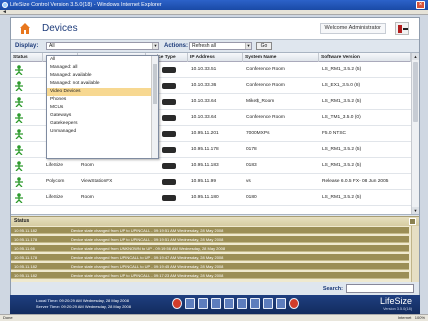  I want to click on version-text: Version 3.5.0(18), so click(397, 309).